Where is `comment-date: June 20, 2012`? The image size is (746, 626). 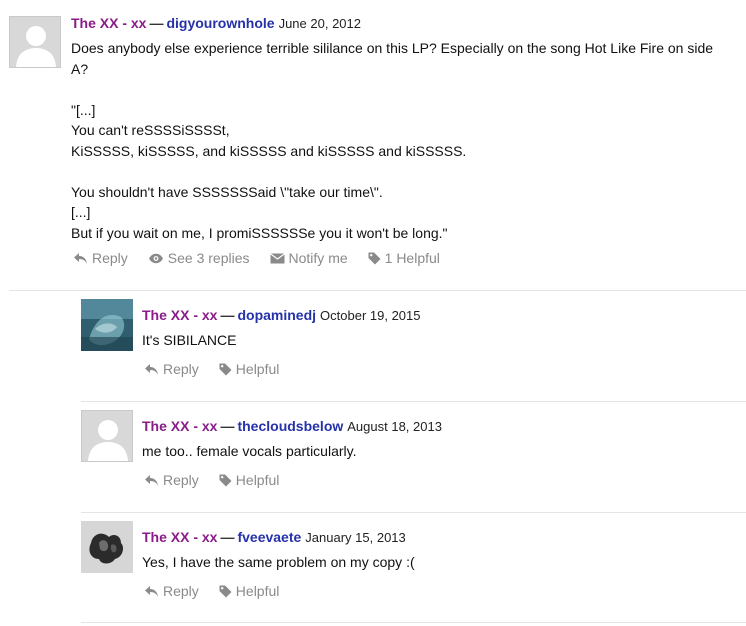 comment-date: June 20, 2012 is located at coordinates (319, 23).